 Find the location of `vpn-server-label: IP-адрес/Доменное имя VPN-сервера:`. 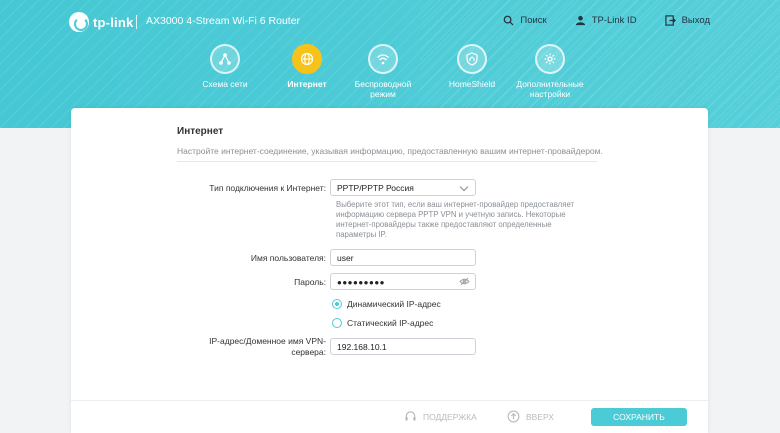

vpn-server-label: IP-адрес/Доменное имя VPN-сервера: is located at coordinates (267, 346).